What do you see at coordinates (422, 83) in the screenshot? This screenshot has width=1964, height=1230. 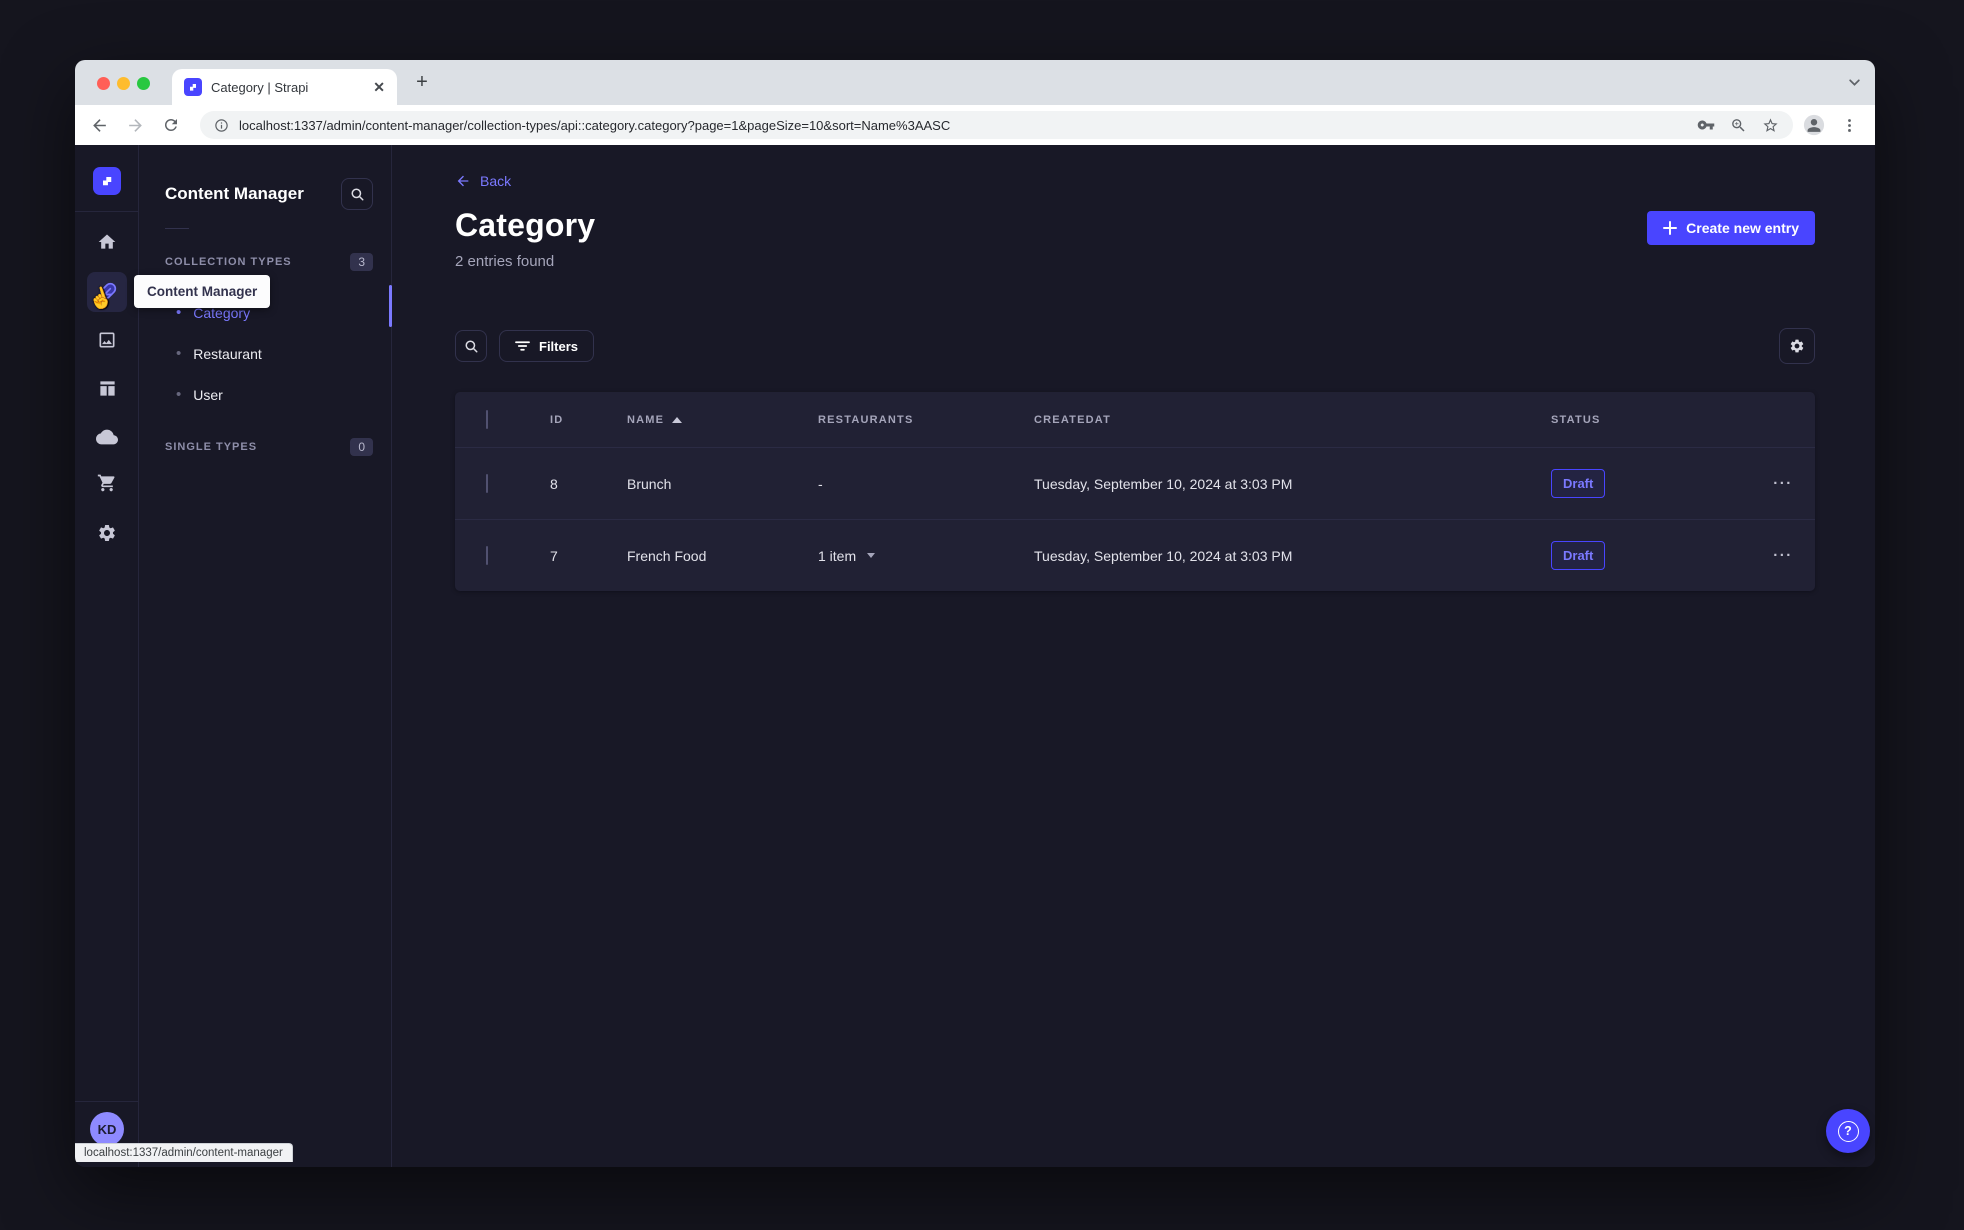 I see `new-tab-button` at bounding box center [422, 83].